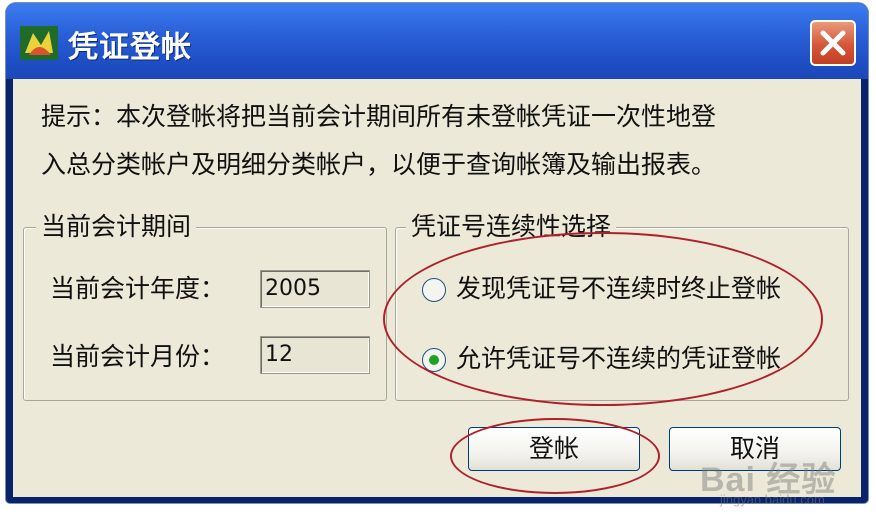 The height and width of the screenshot is (514, 876). Describe the element at coordinates (39, 43) in the screenshot. I see `app-icon` at that location.